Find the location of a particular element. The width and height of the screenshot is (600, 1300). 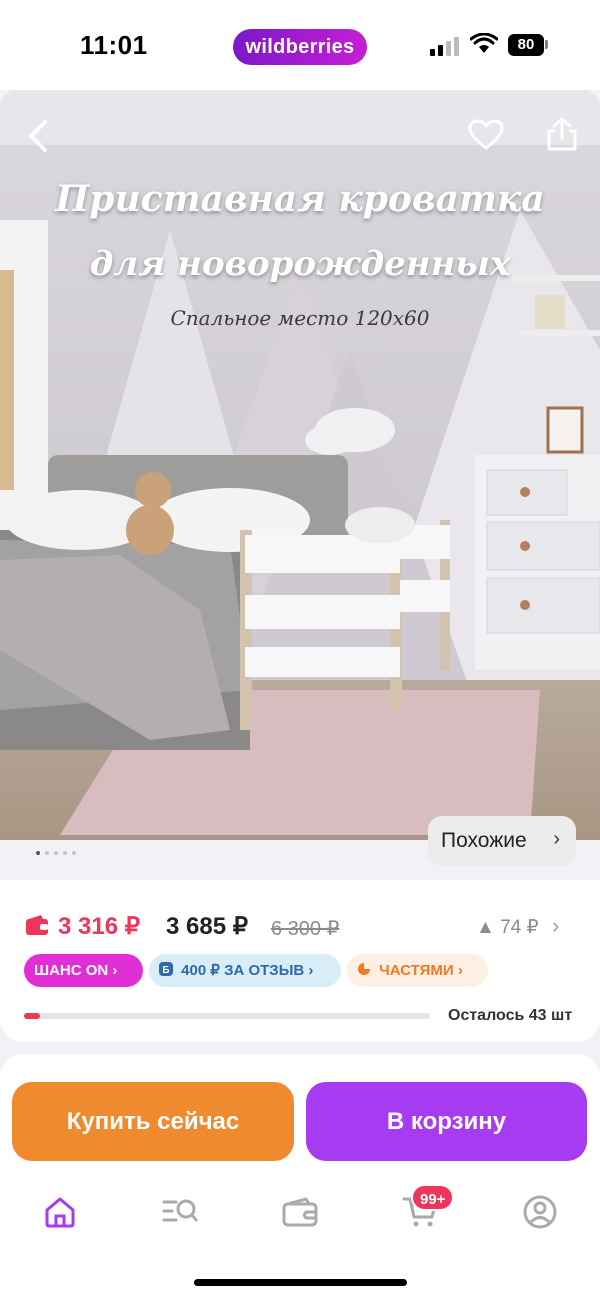

tab-wallet is located at coordinates (300, 1212).